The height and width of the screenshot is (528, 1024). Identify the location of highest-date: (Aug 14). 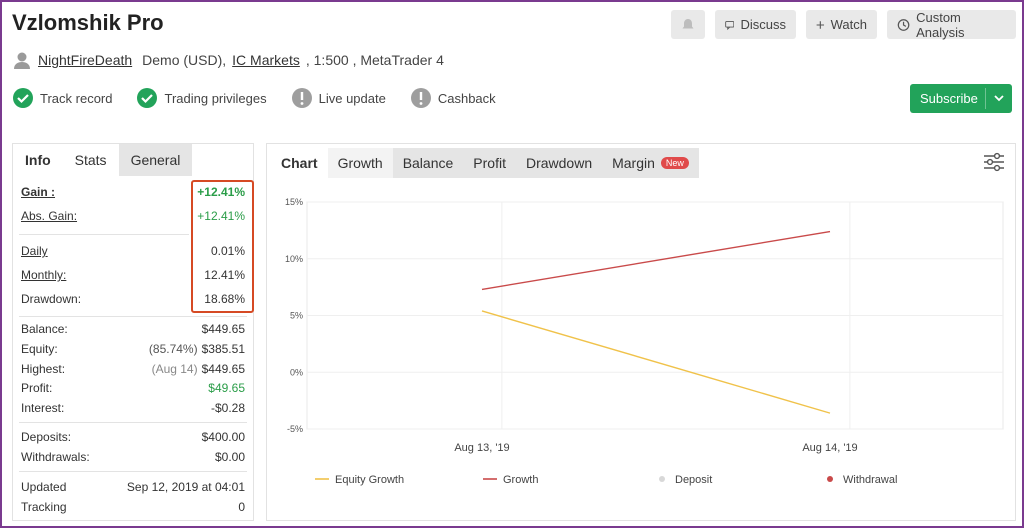
(174, 369).